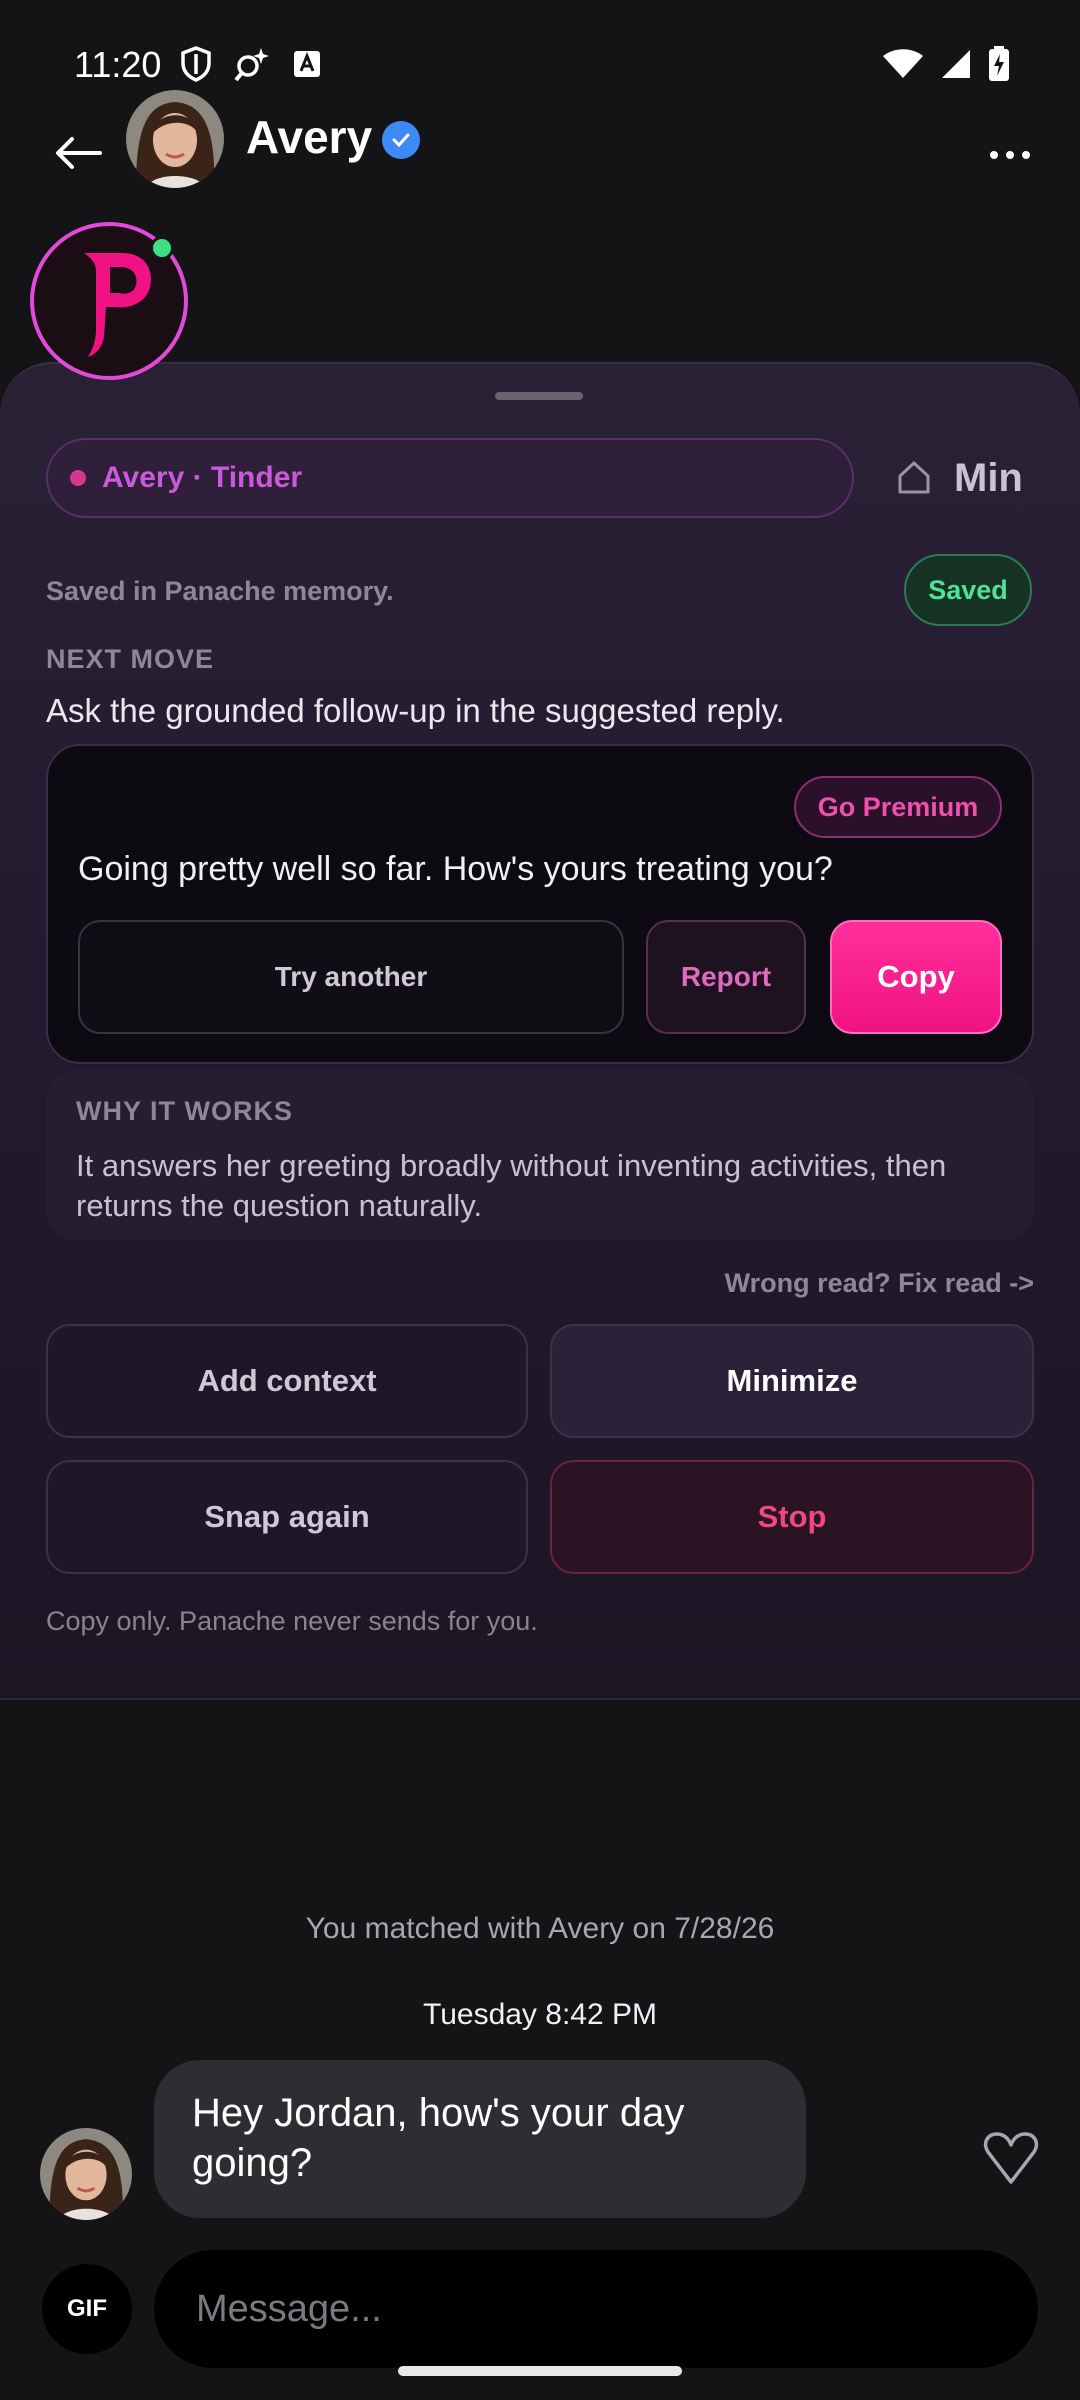 Image resolution: width=1080 pixels, height=2400 pixels. I want to click on minimize-button: Minimize, so click(792, 1381).